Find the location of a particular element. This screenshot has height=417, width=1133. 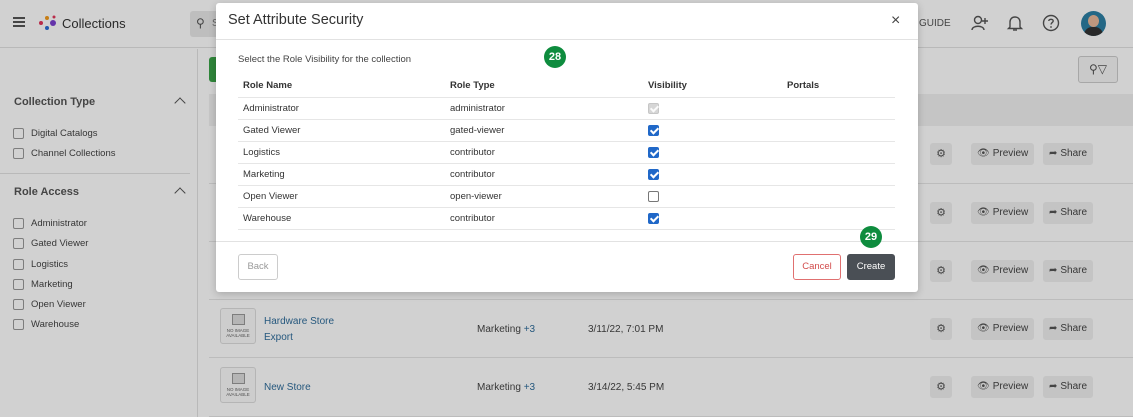

role-row: Warehouse contributor is located at coordinates (566, 219).